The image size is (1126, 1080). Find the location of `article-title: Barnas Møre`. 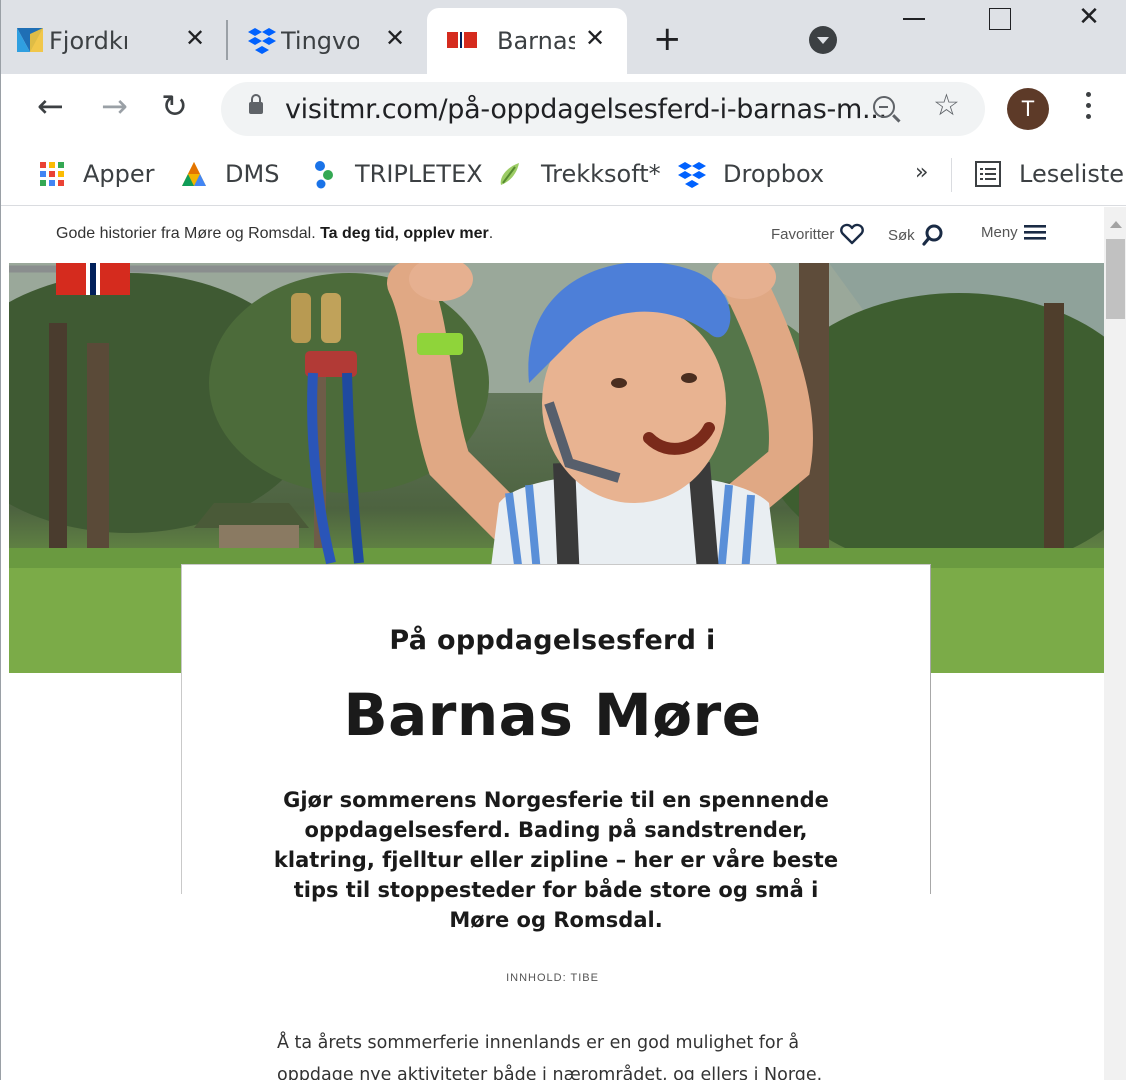

article-title: Barnas Møre is located at coordinates (552, 715).